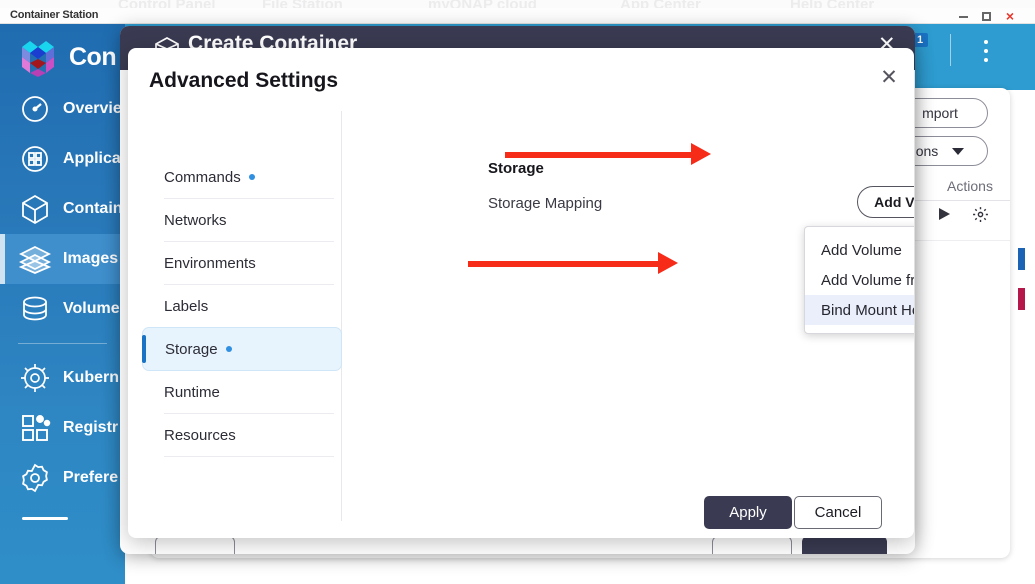 Image resolution: width=1035 pixels, height=584 pixels. I want to click on sidebar-item-label: Kubern, so click(91, 377).